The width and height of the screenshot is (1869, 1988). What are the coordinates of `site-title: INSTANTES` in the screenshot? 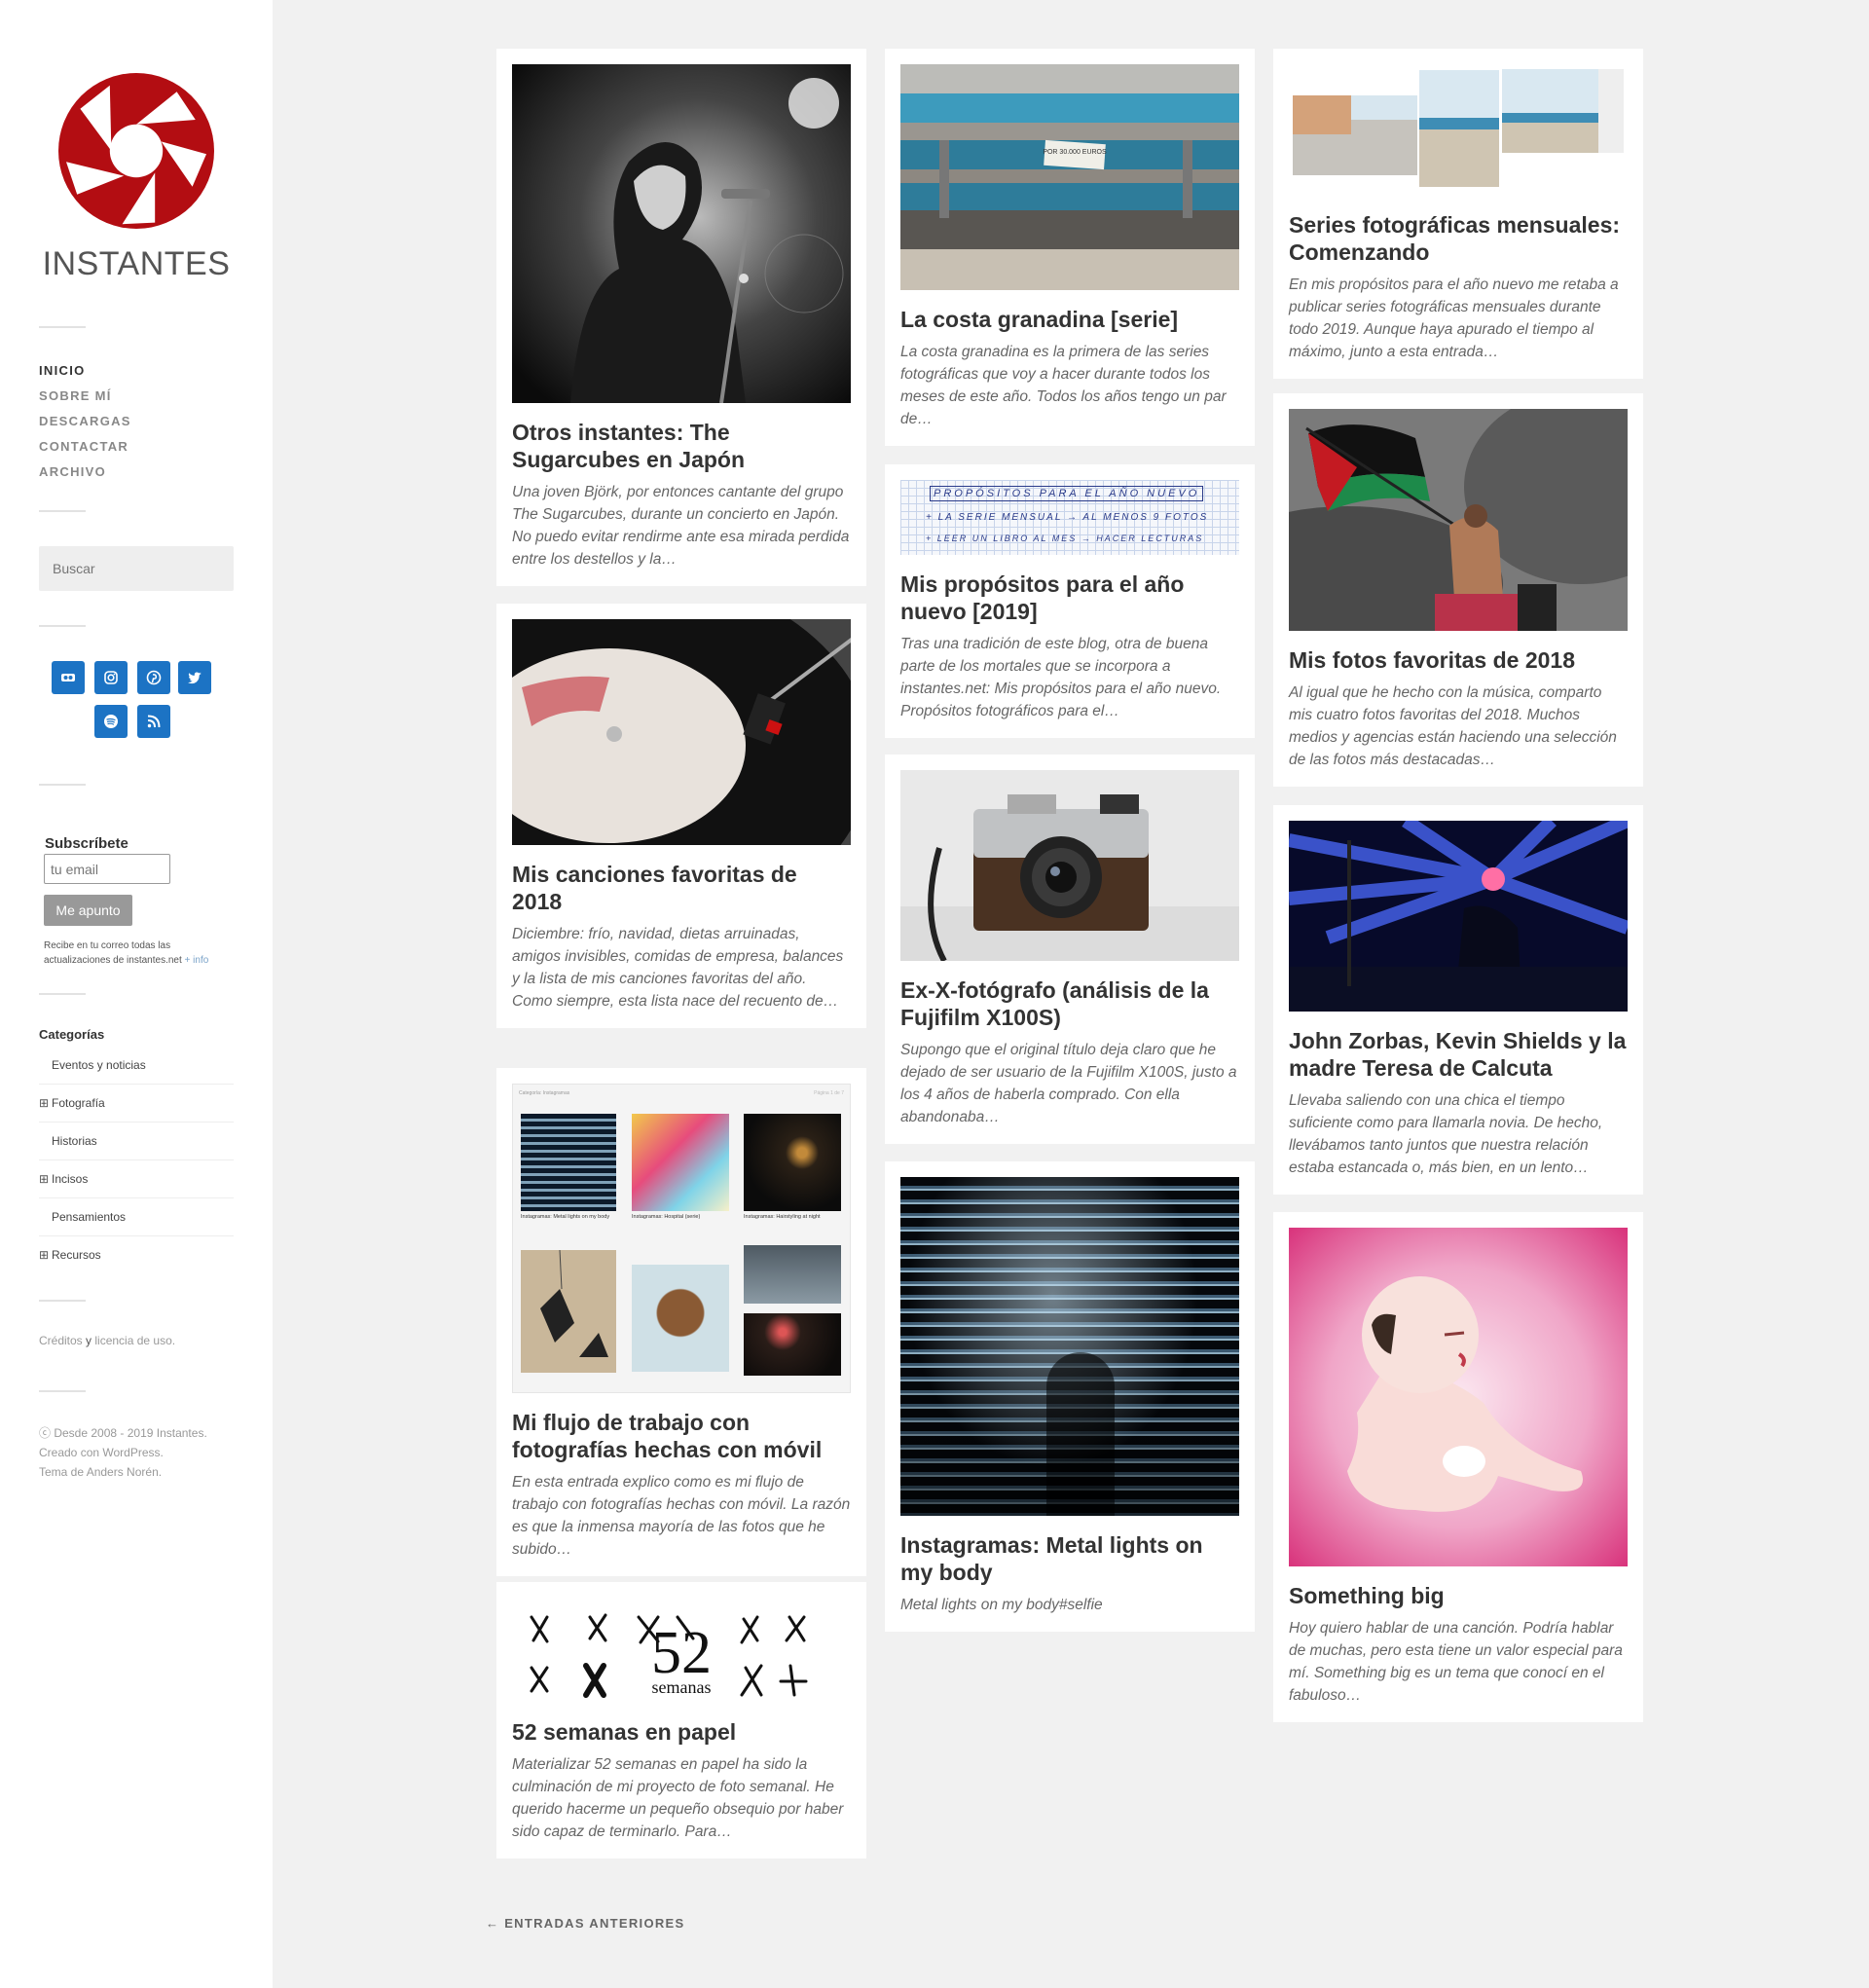 It's located at (136, 264).